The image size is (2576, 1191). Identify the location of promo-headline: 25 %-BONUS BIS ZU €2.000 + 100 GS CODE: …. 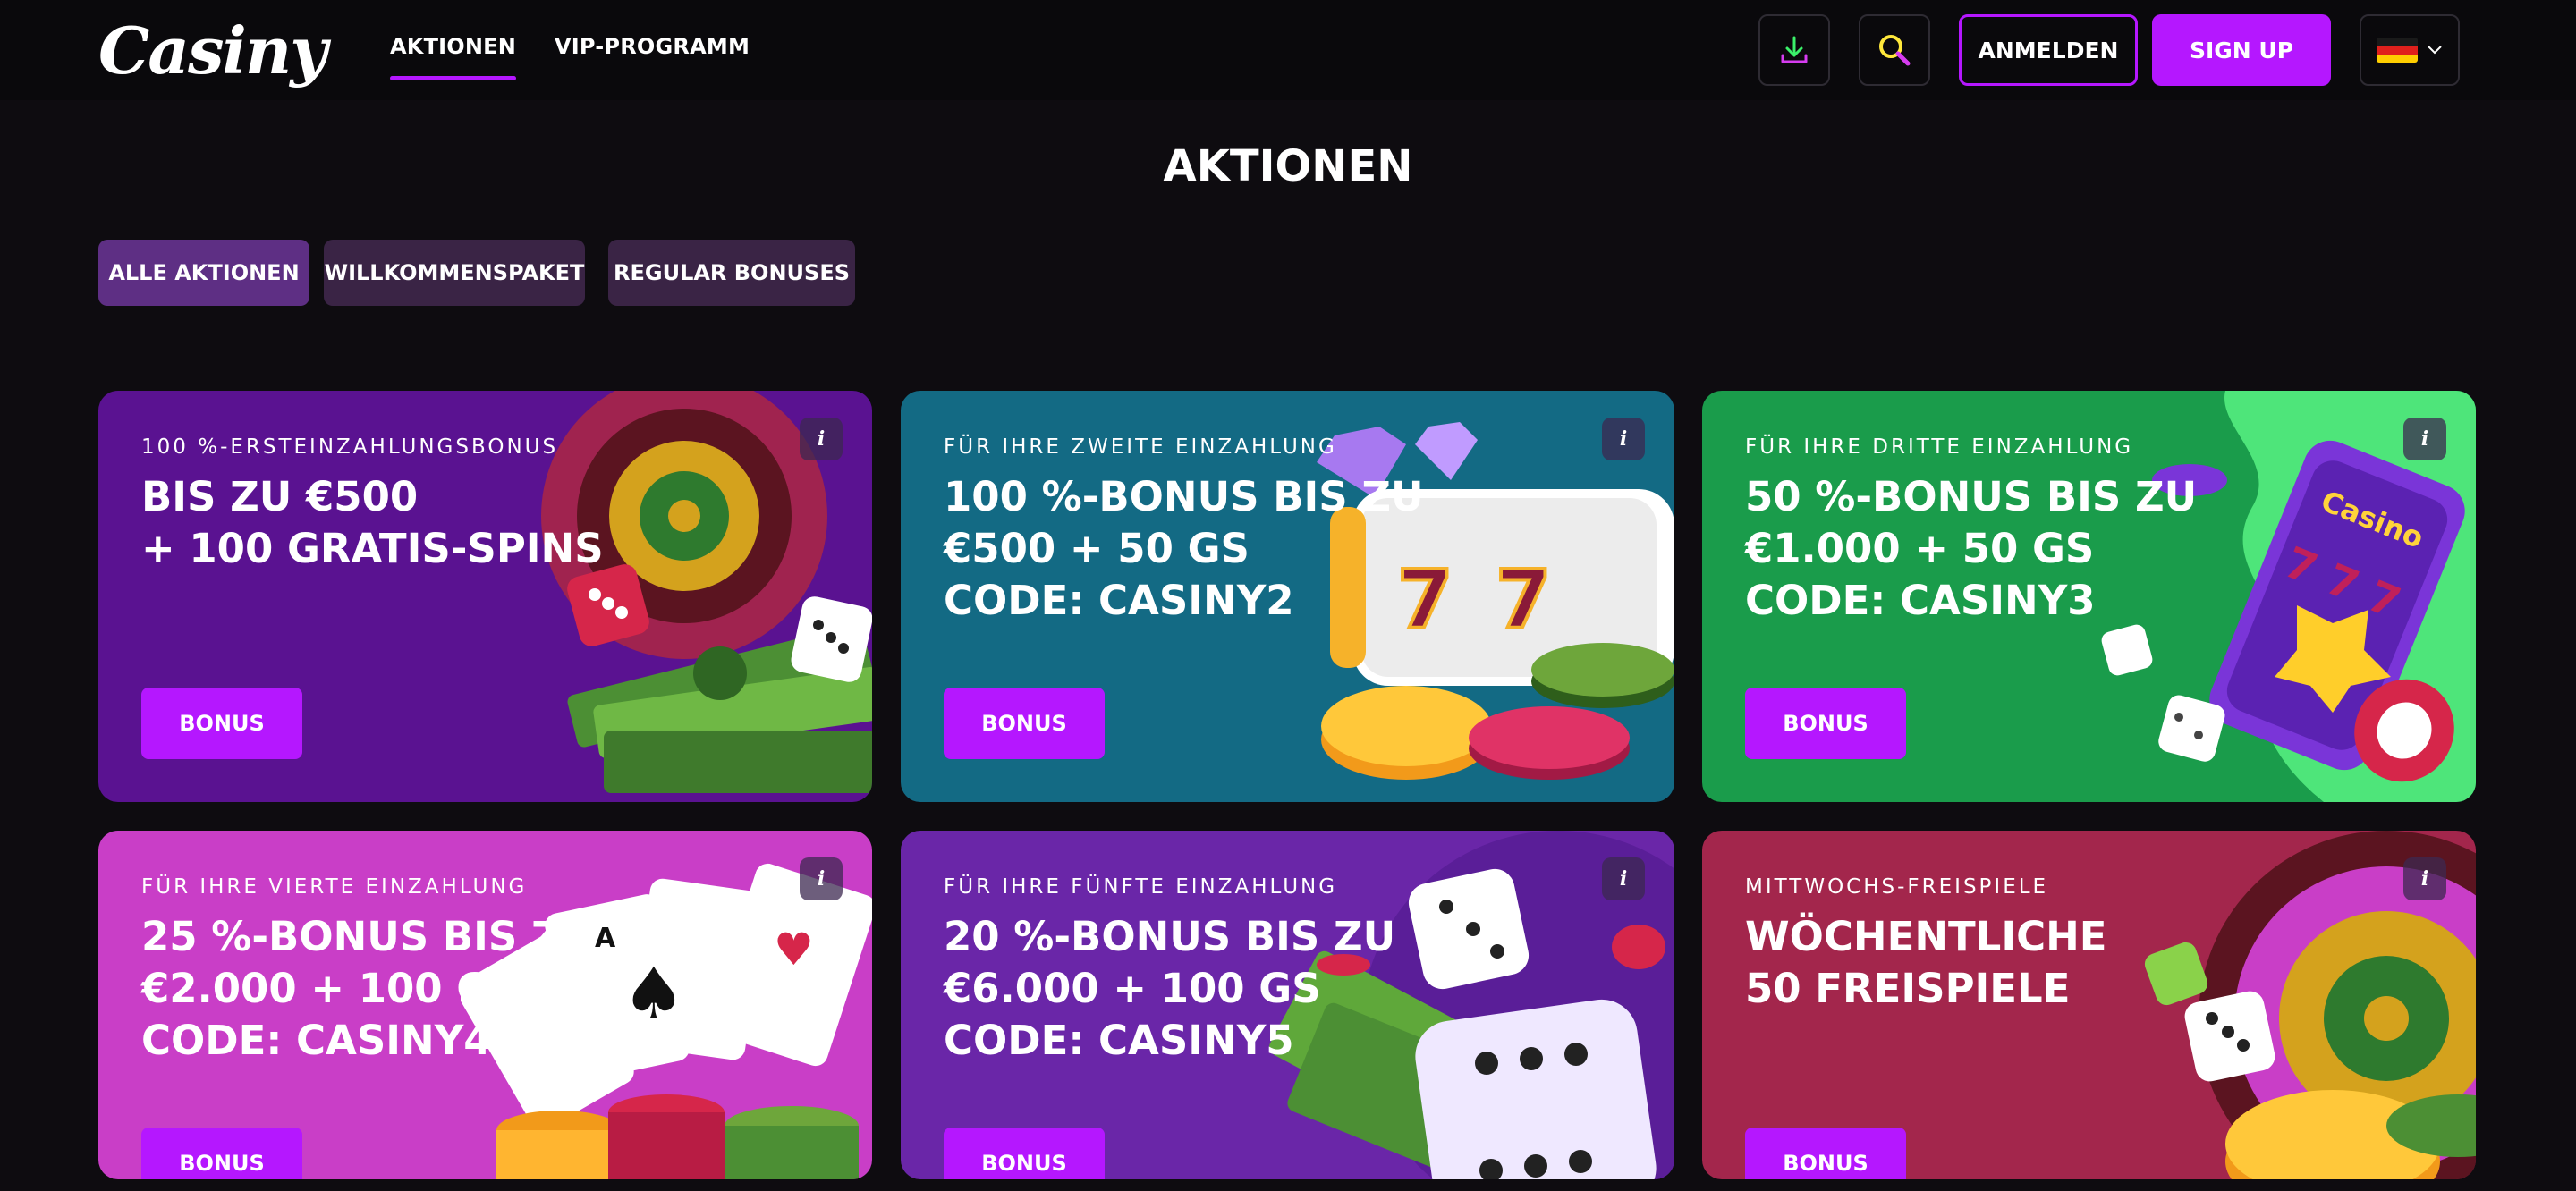
(367, 988).